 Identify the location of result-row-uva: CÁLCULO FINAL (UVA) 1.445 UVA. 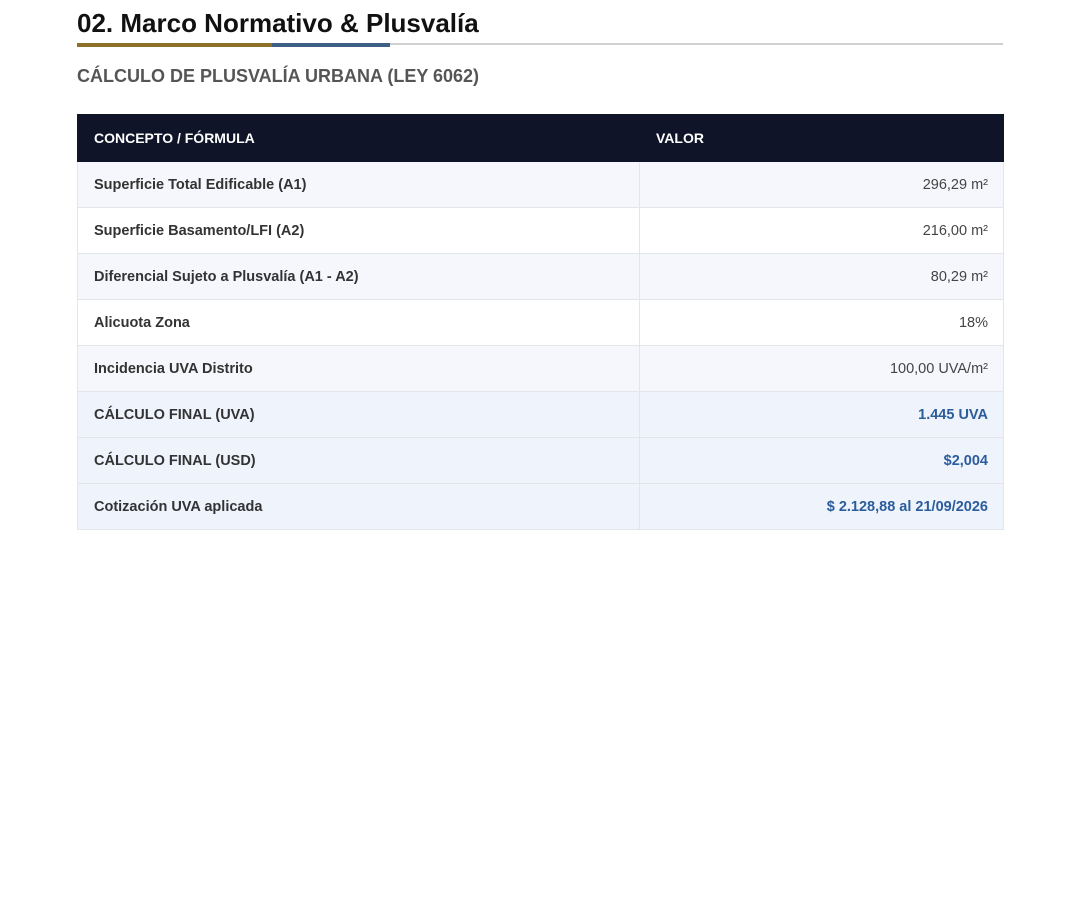
(540, 414).